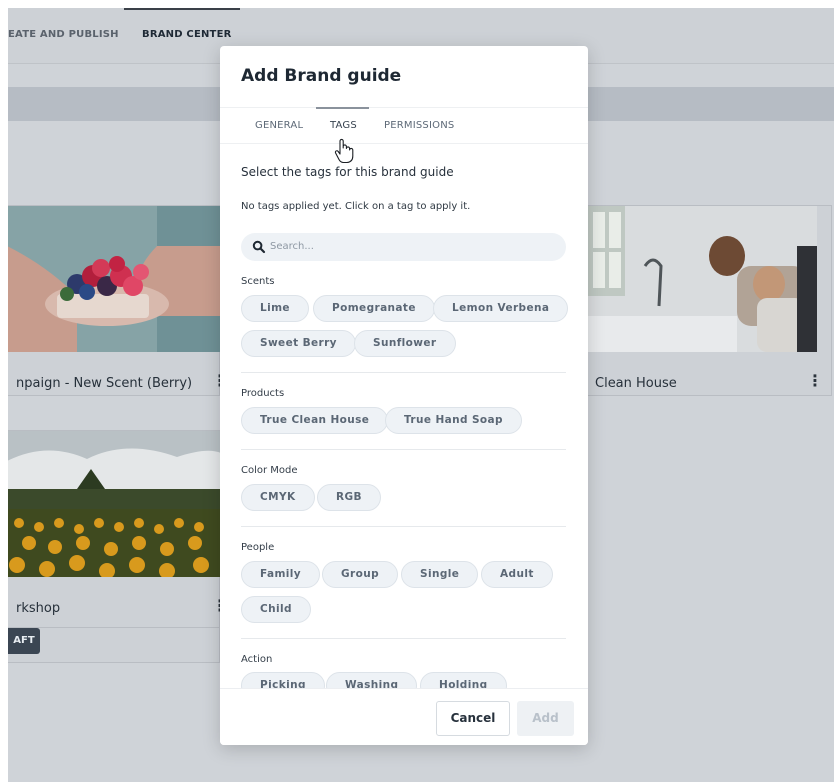 This screenshot has width=834, height=782. Describe the element at coordinates (344, 151) in the screenshot. I see `hand-pointer-icon` at that location.